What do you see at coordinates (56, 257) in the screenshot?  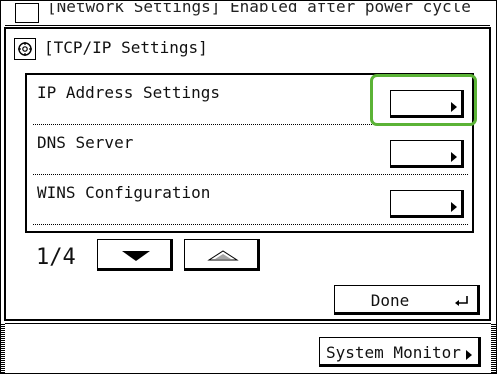 I see `page-indicator: 1/4` at bounding box center [56, 257].